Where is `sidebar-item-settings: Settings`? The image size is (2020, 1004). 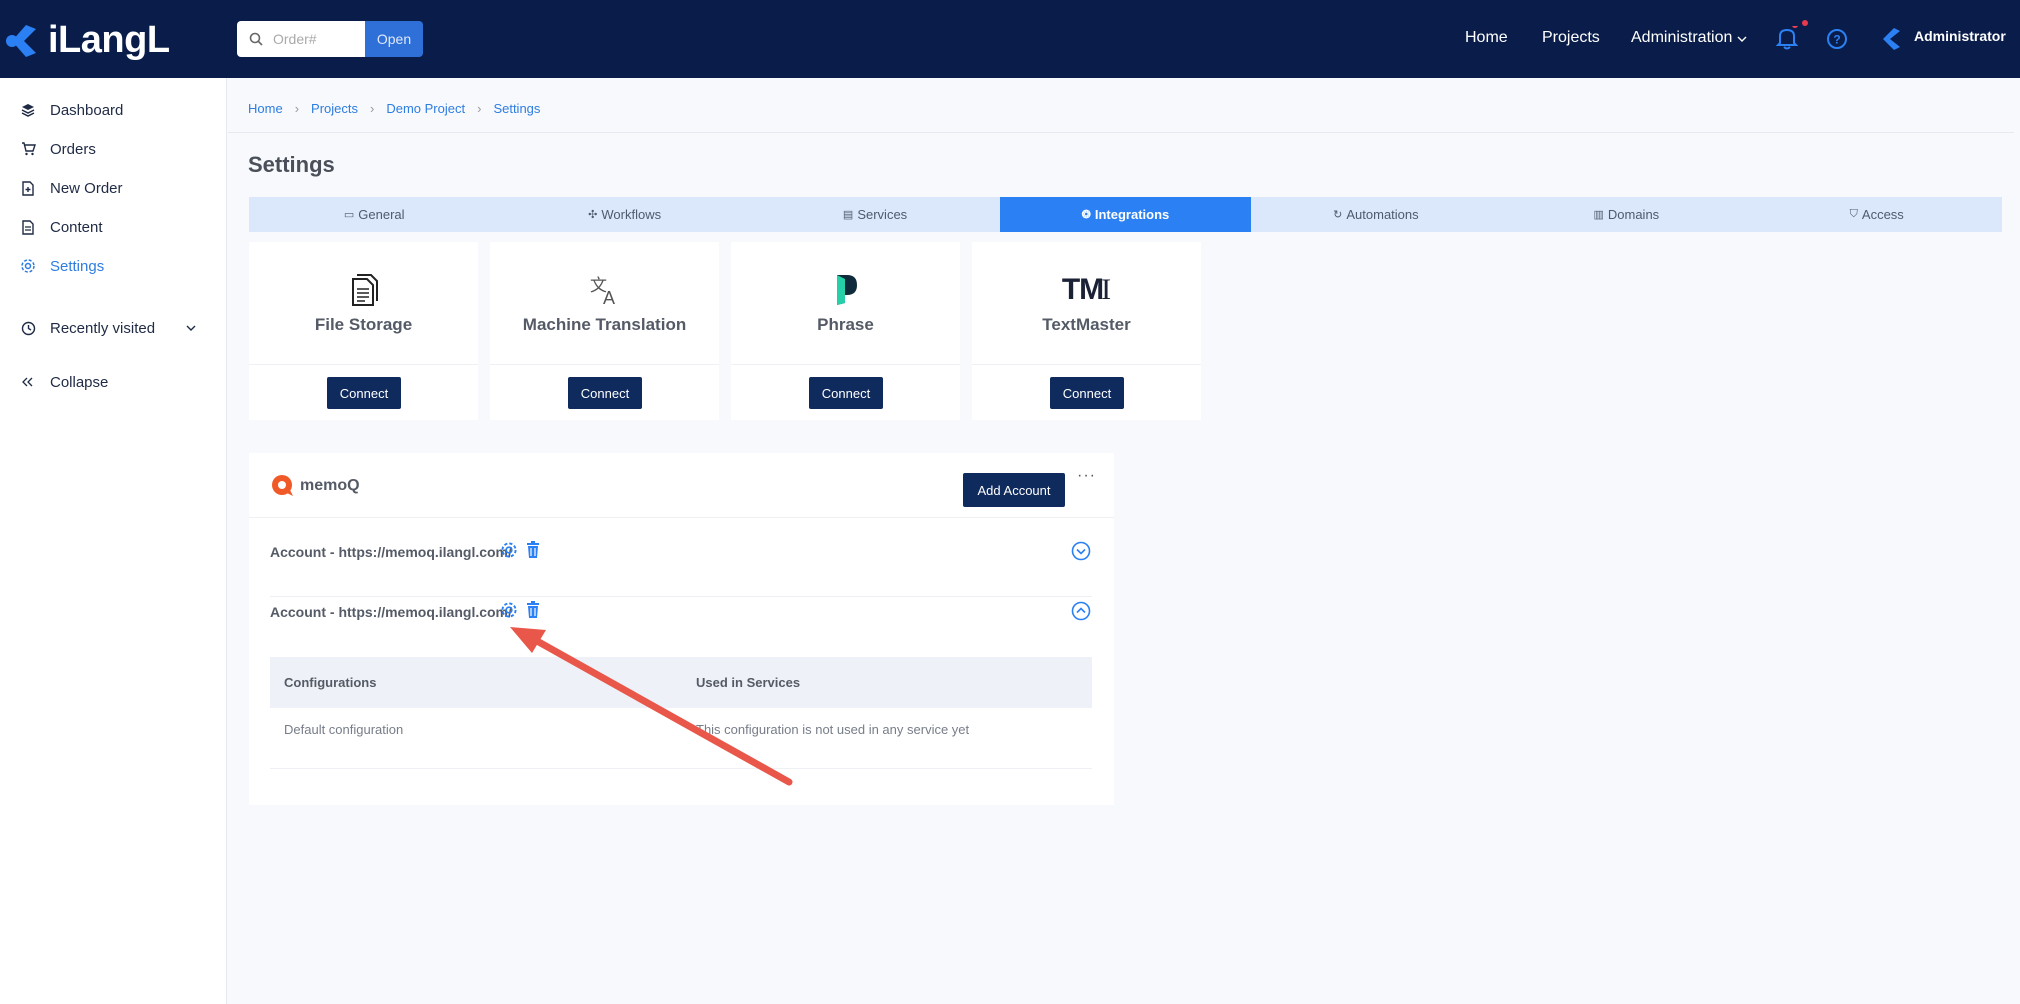
sidebar-item-settings: Settings is located at coordinates (62, 266).